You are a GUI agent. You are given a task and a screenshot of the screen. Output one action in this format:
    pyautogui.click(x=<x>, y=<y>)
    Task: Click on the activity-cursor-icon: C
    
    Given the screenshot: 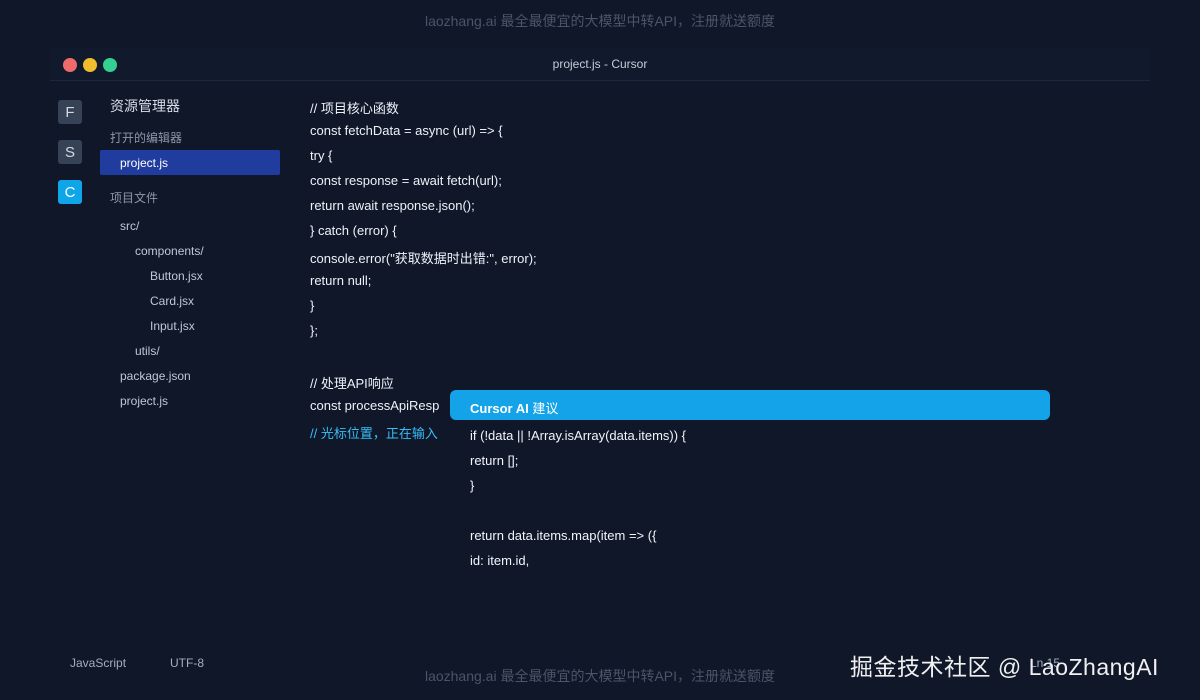 What is the action you would take?
    pyautogui.click(x=70, y=192)
    